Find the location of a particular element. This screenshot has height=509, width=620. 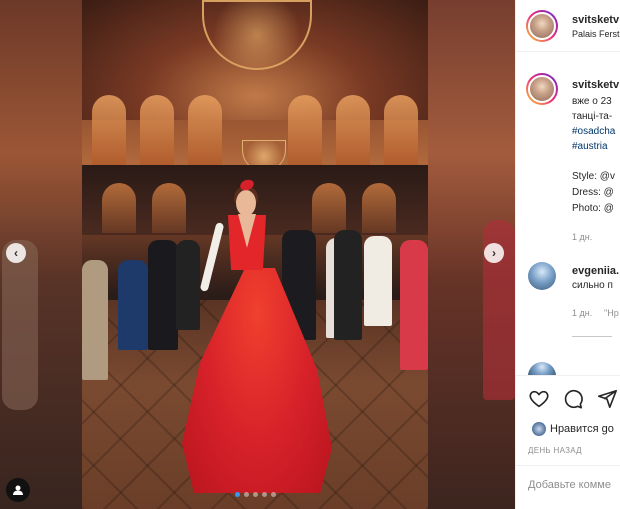

caption-line: вже о 23 is located at coordinates (592, 101).